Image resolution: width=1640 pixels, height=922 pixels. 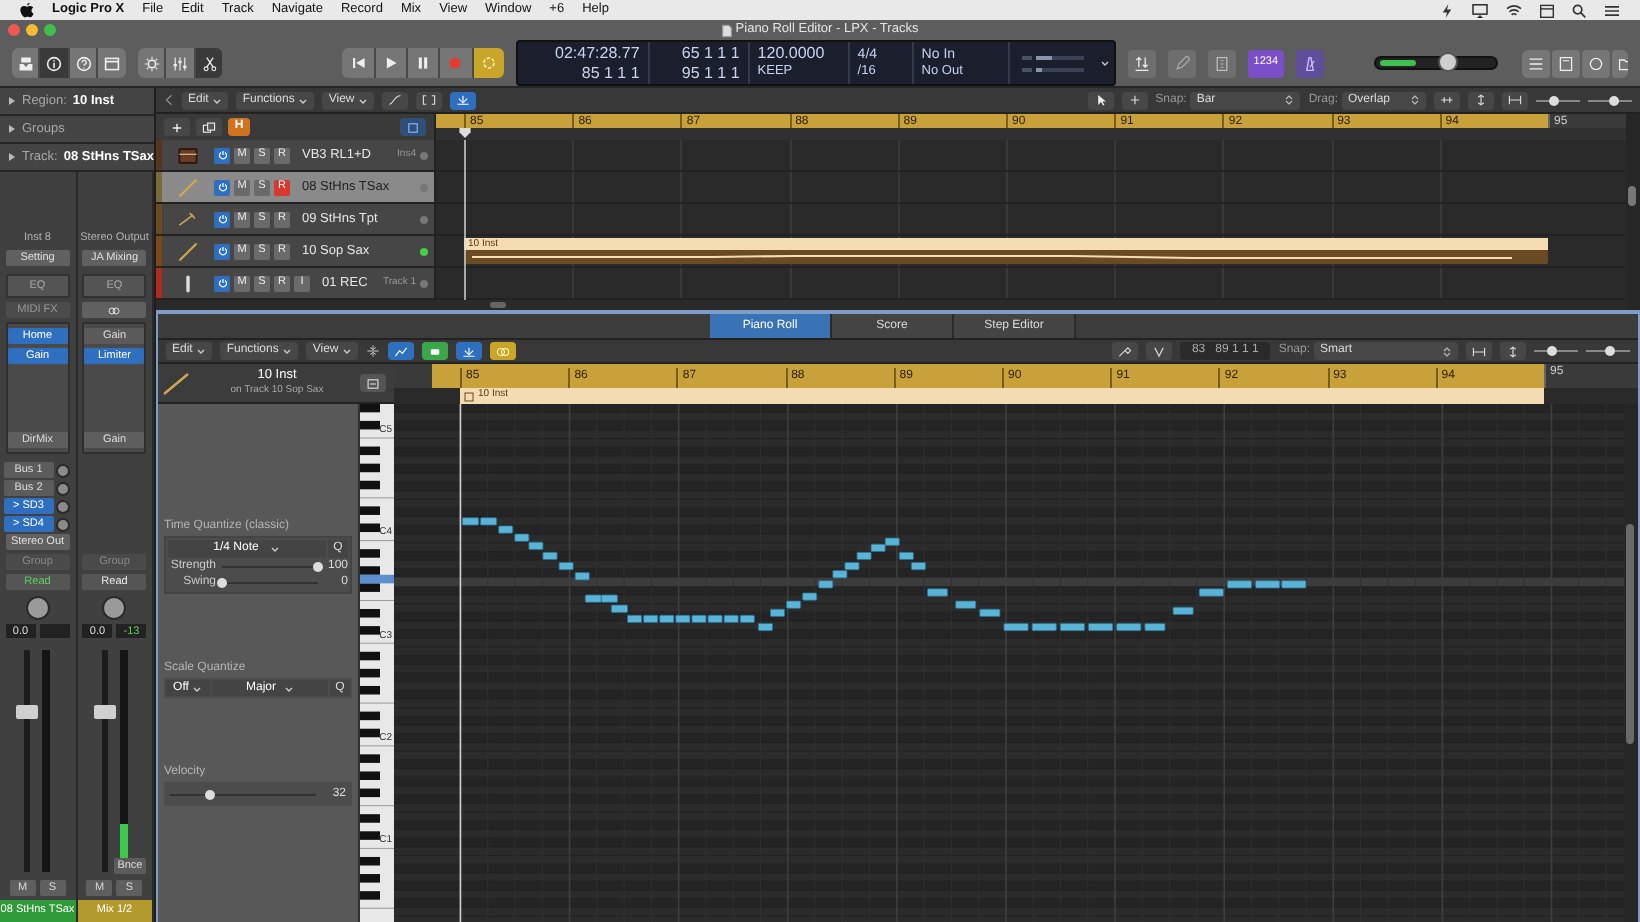 I want to click on sliders-icon, so click(x=180, y=63).